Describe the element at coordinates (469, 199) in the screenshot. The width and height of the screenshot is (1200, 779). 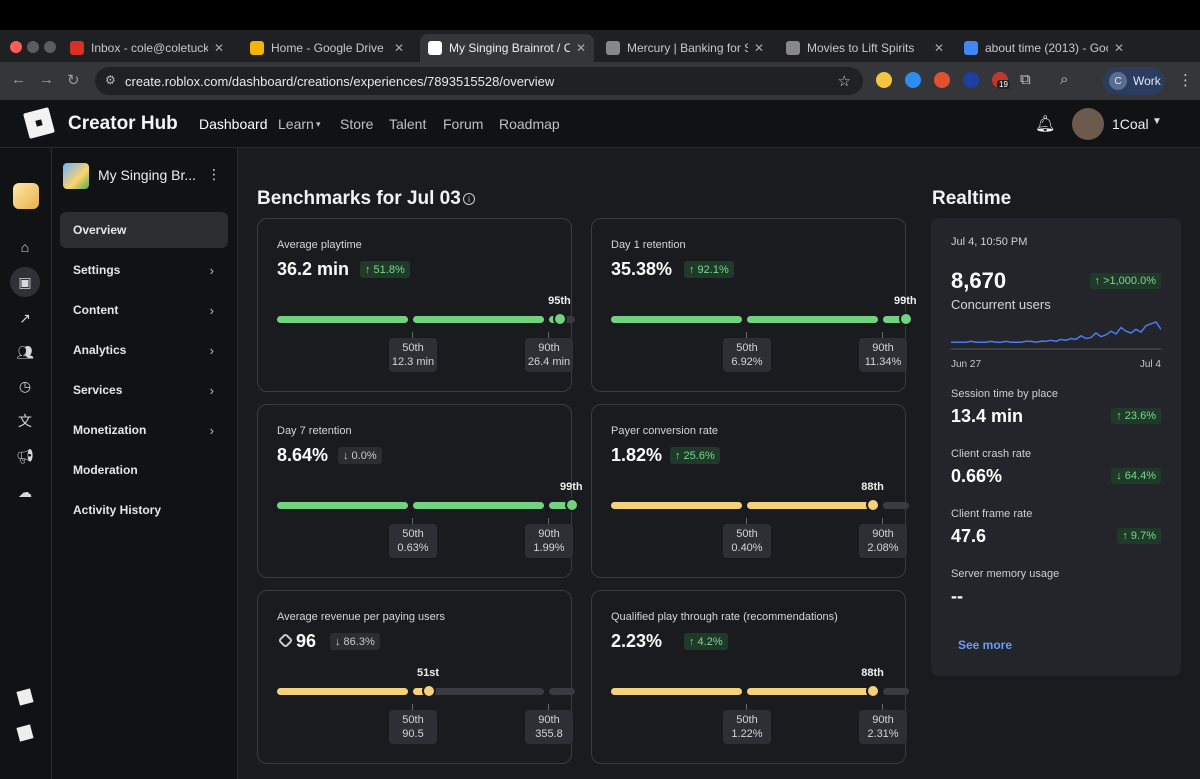
I see `info-icon: i` at that location.